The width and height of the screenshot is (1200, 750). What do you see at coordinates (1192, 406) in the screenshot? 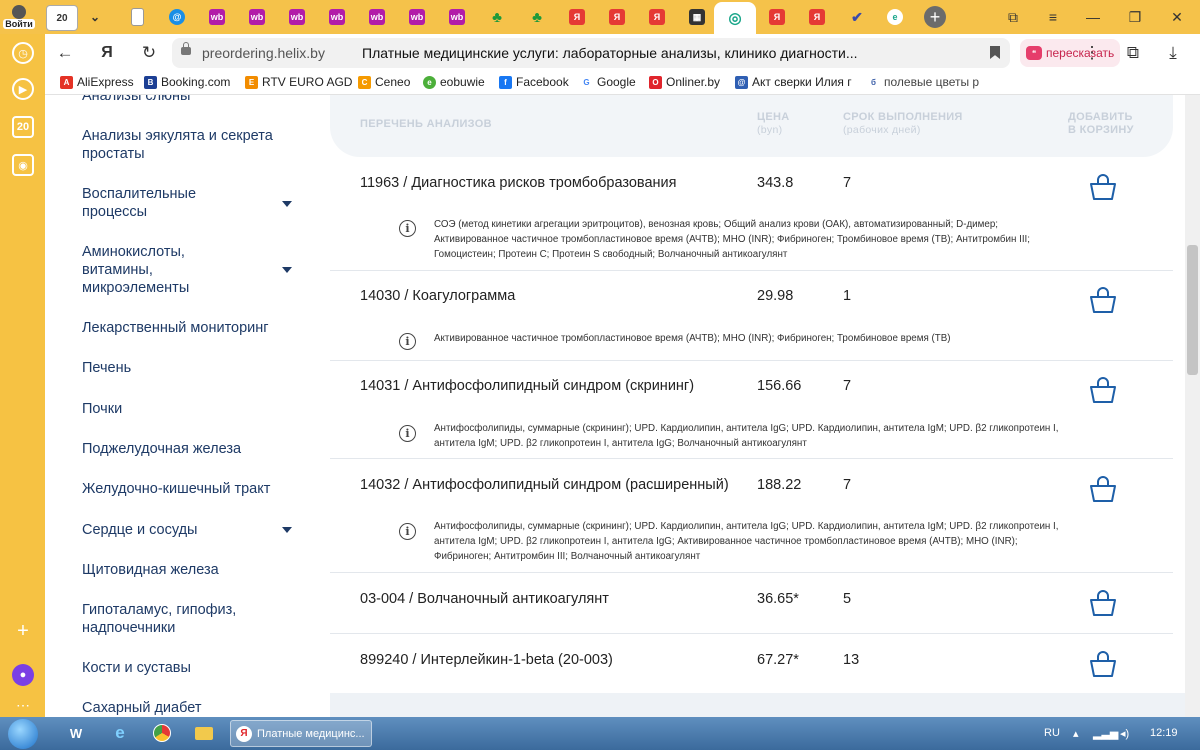
I see `page-scrollbar` at bounding box center [1192, 406].